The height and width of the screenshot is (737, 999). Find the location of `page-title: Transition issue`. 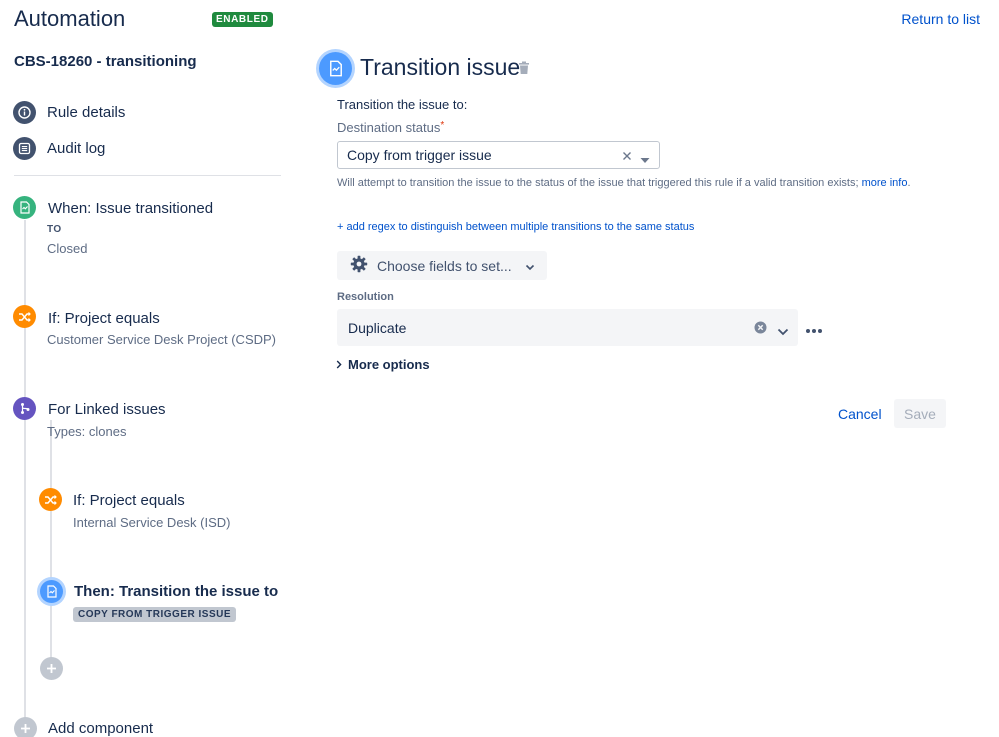

page-title: Transition issue is located at coordinates (440, 67).